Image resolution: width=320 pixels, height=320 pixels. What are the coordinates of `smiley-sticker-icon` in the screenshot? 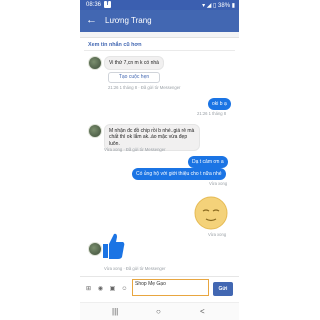 It's located at (211, 213).